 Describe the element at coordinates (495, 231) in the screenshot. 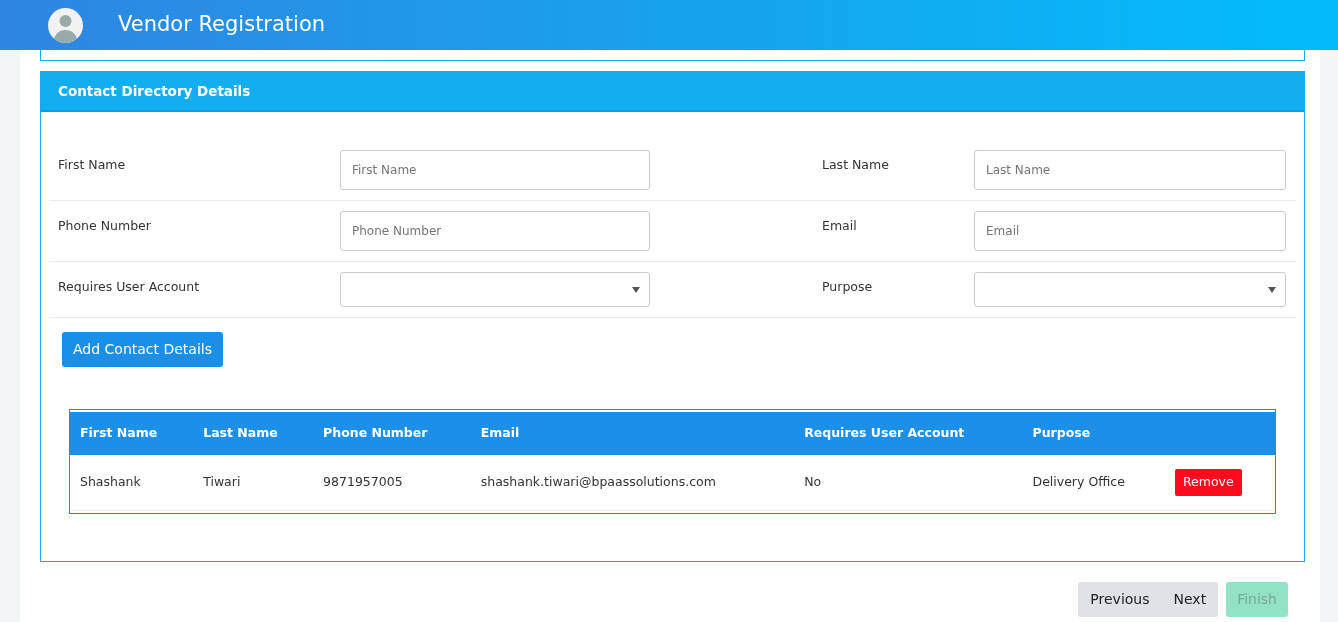

I see `input-field: Phone Number` at that location.